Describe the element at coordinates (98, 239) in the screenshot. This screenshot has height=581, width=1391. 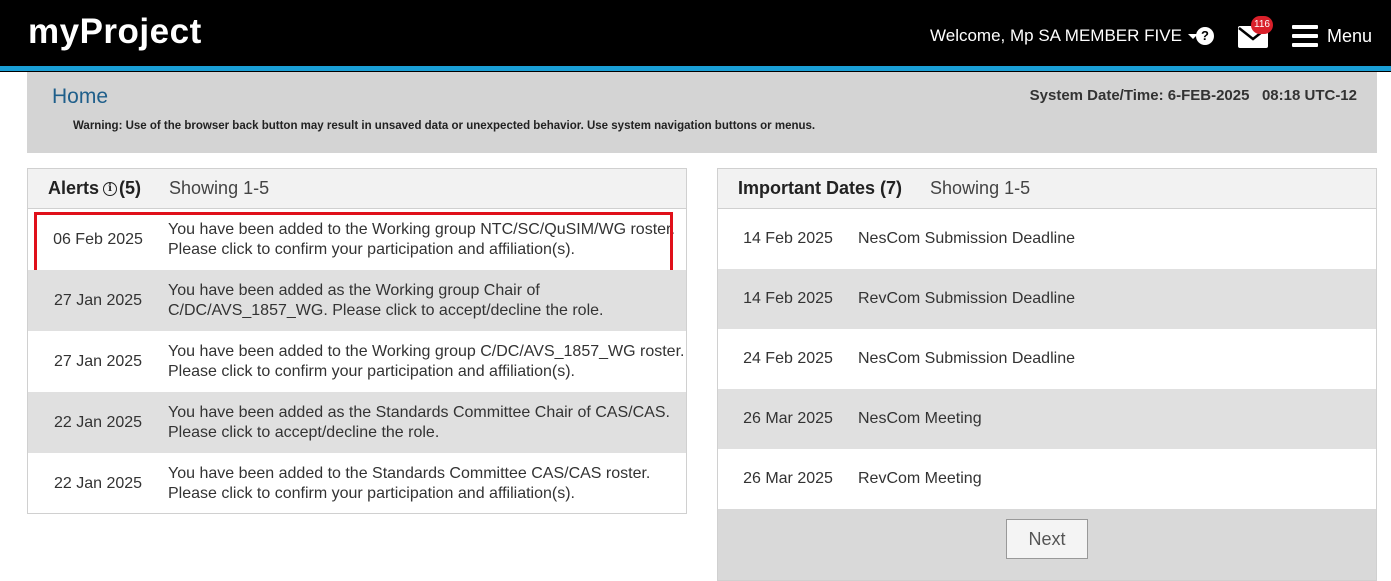
I see `alert-date: 06 Feb 2025` at that location.